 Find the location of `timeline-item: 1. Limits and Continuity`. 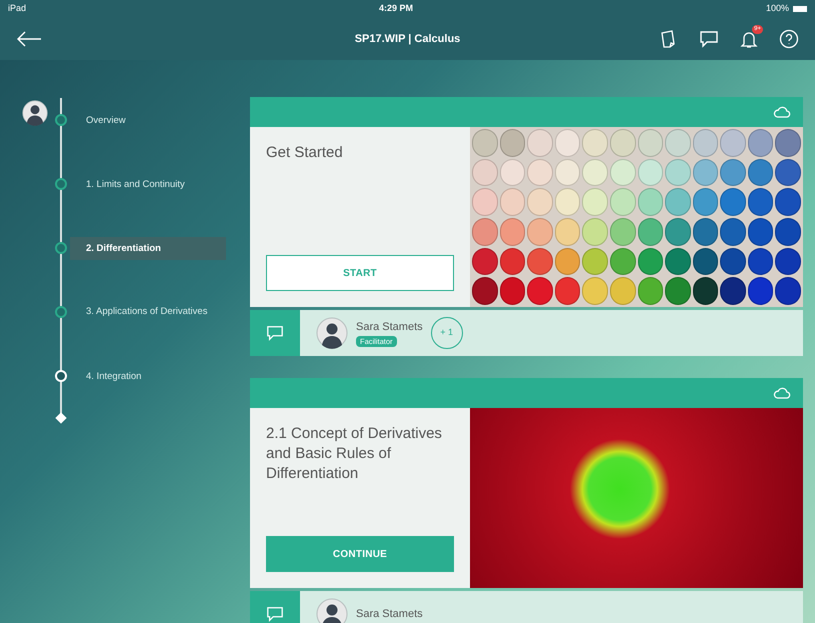

timeline-item: 1. Limits and Continuity is located at coordinates (154, 184).